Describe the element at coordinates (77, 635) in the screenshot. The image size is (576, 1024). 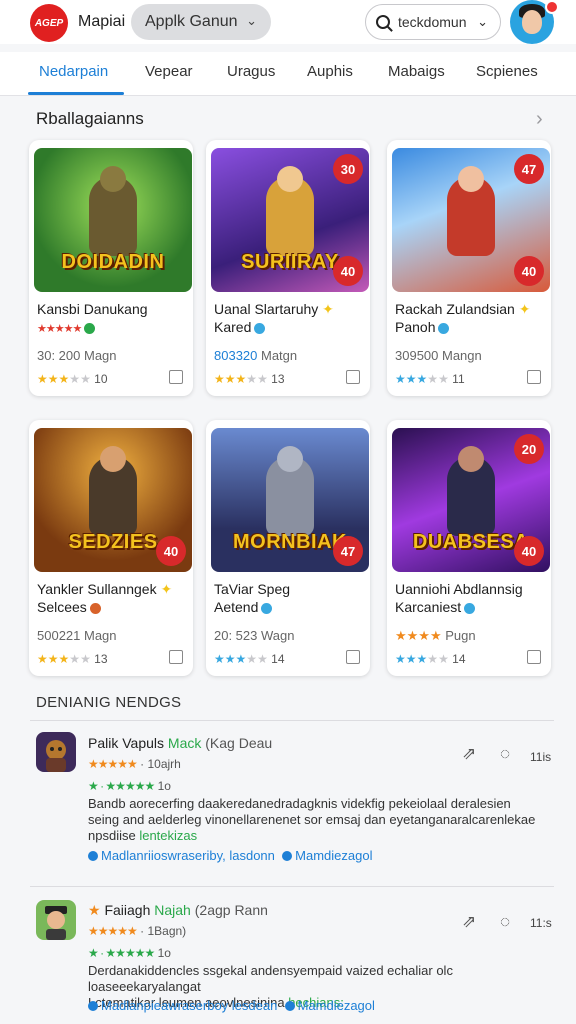
I see `game-downloads: 500221 Magn` at that location.